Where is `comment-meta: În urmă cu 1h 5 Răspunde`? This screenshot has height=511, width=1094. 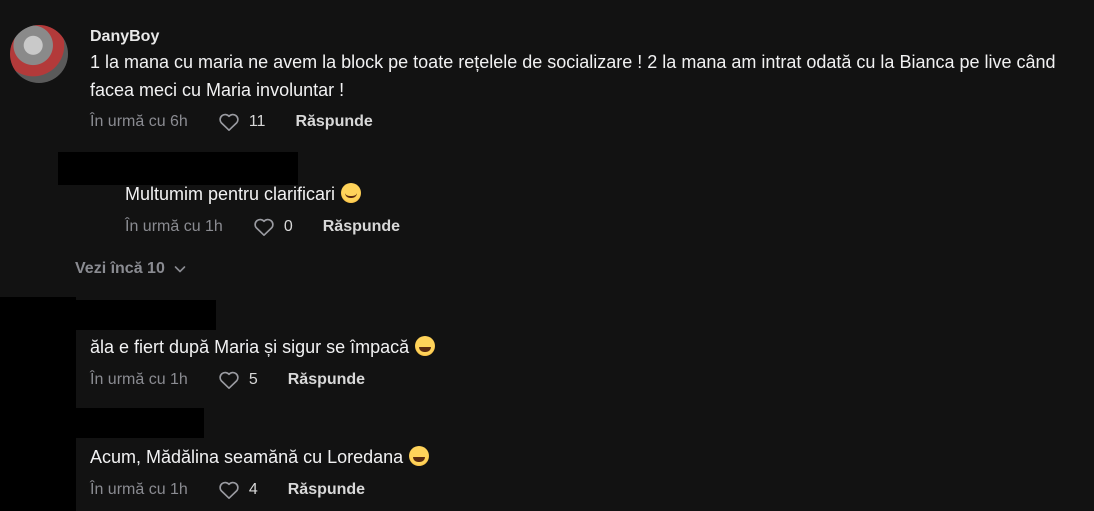
comment-meta: În urmă cu 1h 5 Răspunde is located at coordinates (227, 380).